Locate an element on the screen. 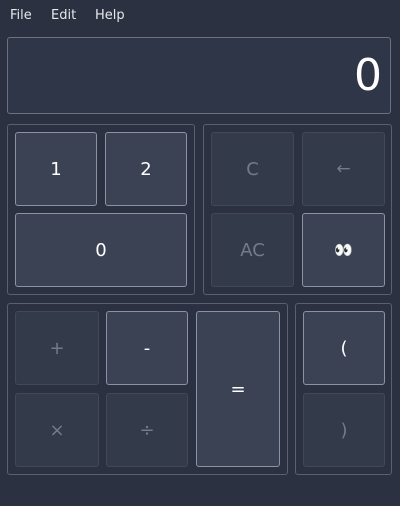  plus-label: + is located at coordinates (57, 348).